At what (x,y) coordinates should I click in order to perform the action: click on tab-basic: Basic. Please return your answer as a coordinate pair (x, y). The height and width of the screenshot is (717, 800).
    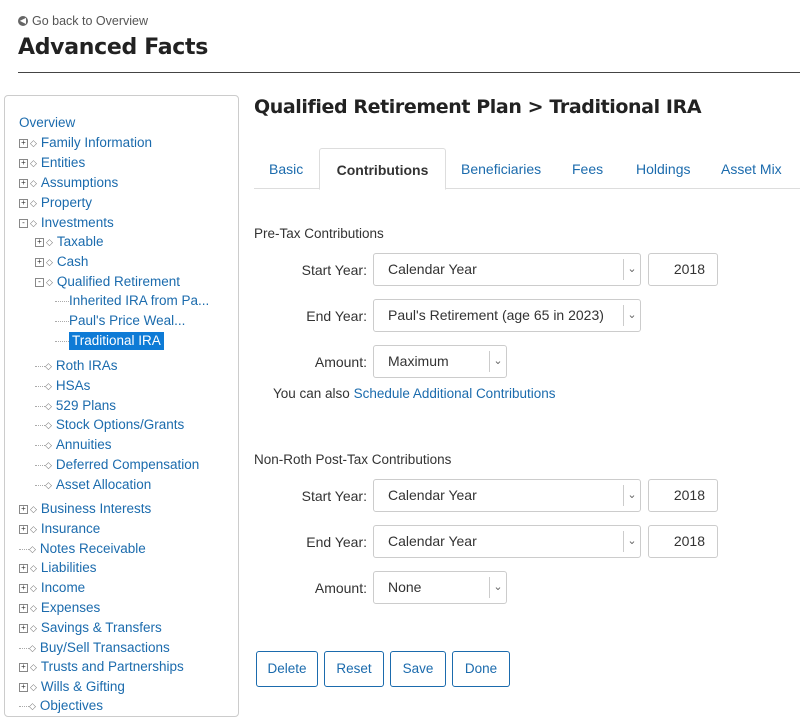
    Looking at the image, I should click on (286, 168).